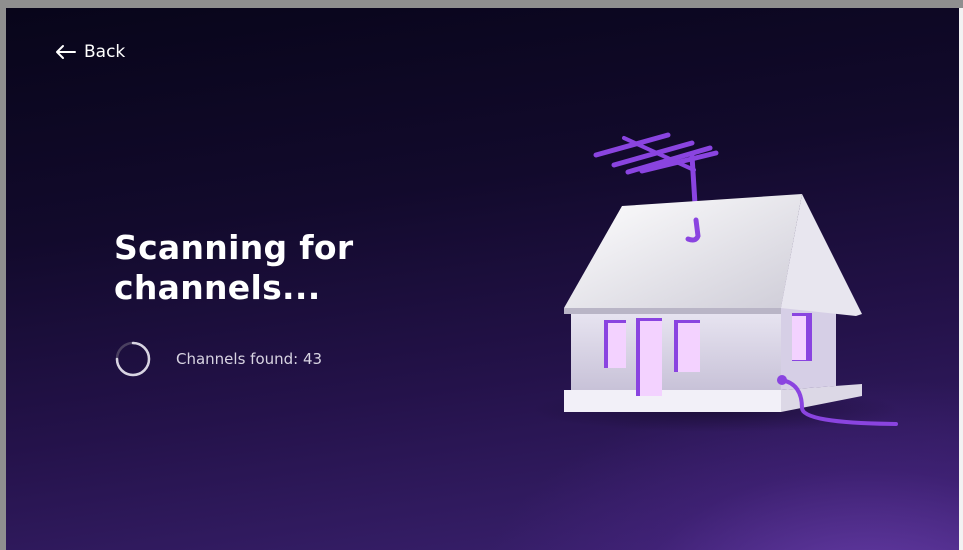 The image size is (963, 550). Describe the element at coordinates (133, 359) in the screenshot. I see `loading-spinner-icon` at that location.